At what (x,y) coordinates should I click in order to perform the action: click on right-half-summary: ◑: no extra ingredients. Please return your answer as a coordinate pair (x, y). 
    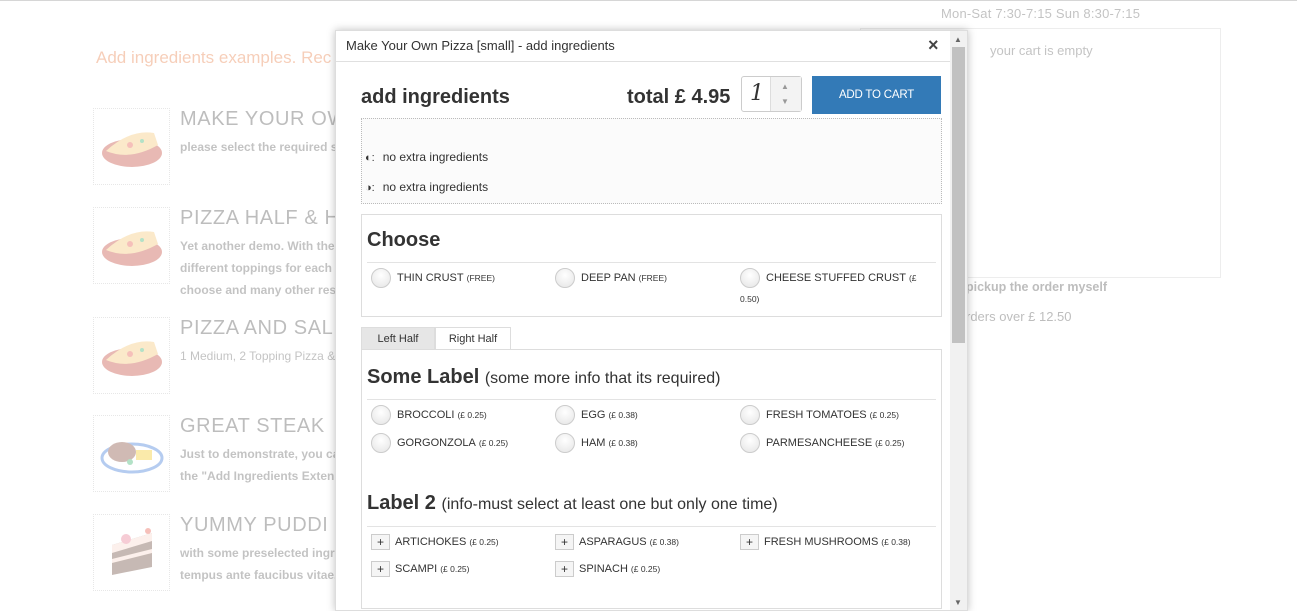
    Looking at the image, I should click on (427, 187).